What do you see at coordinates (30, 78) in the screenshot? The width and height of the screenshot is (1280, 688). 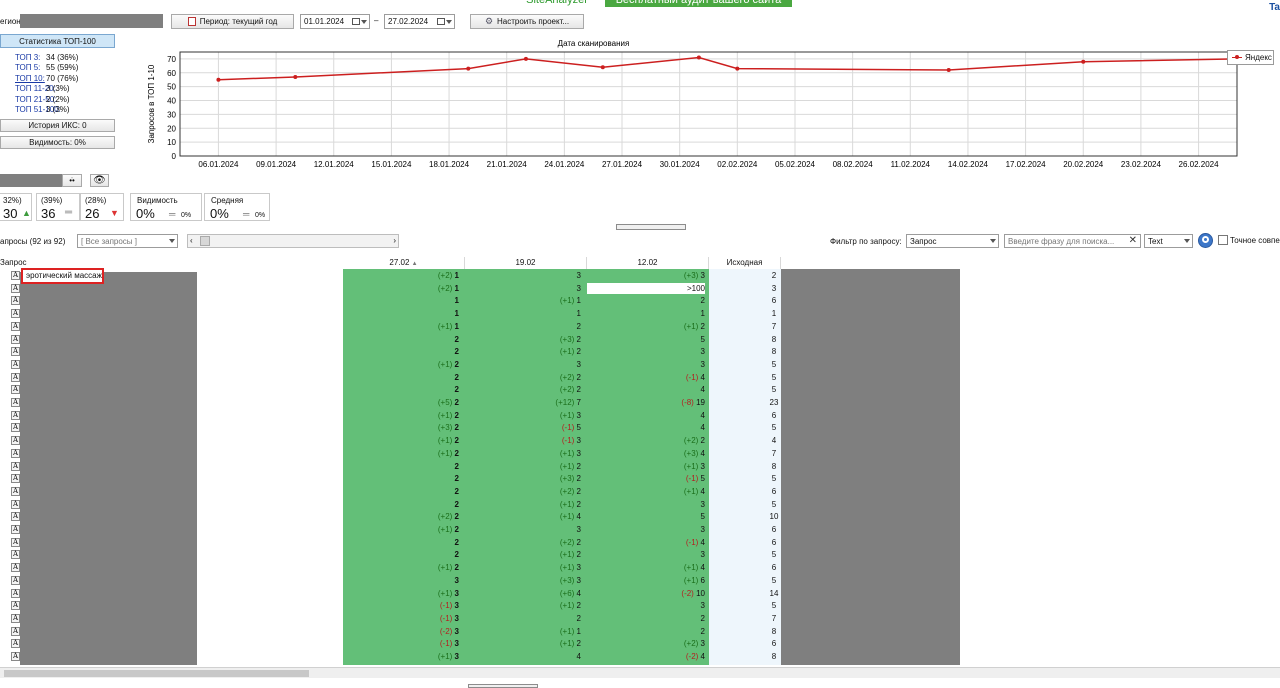 I see `top-stat-key: ТОП 10:` at bounding box center [30, 78].